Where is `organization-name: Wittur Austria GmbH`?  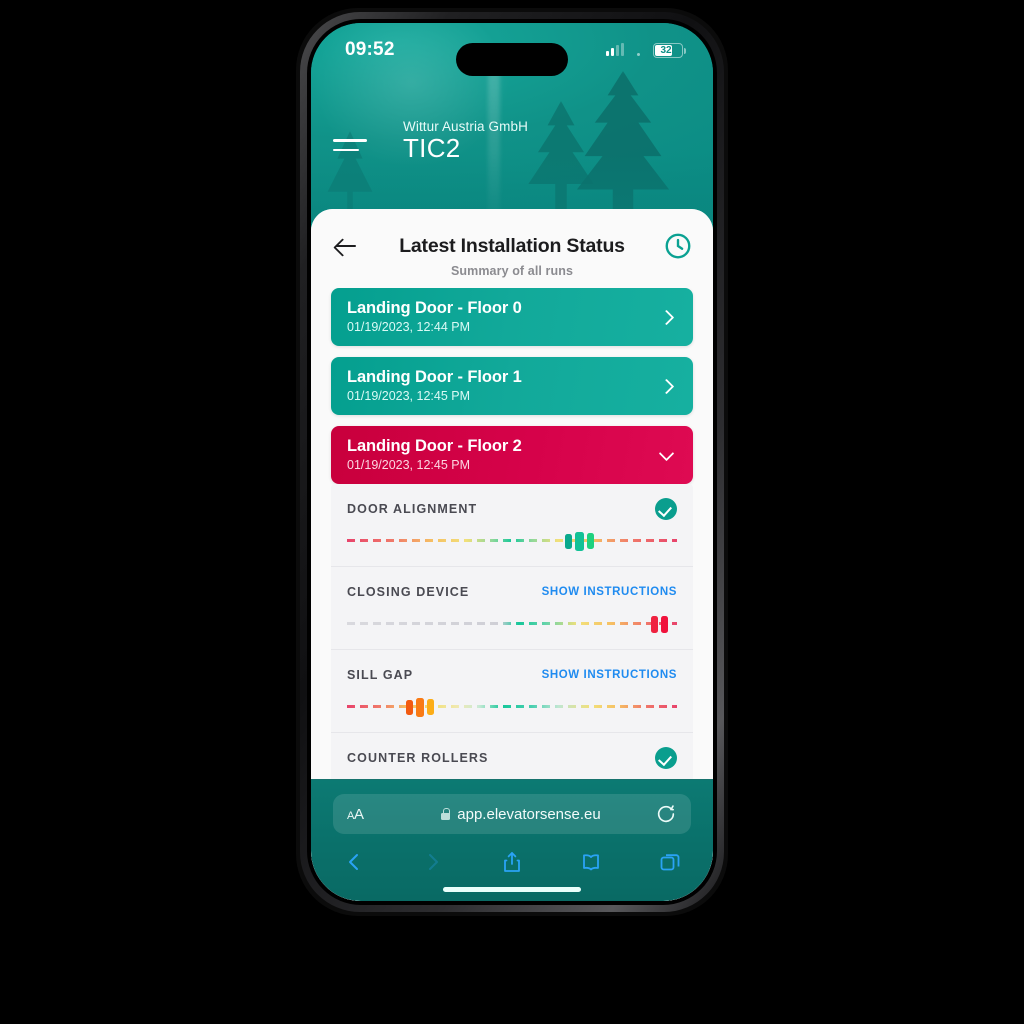
organization-name: Wittur Austria GmbH is located at coordinates (465, 126).